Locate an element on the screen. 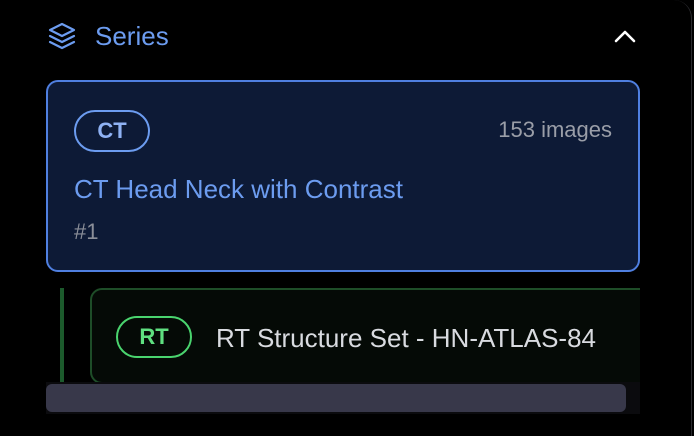 The image size is (694, 436). tree-connector-line is located at coordinates (62, 336).